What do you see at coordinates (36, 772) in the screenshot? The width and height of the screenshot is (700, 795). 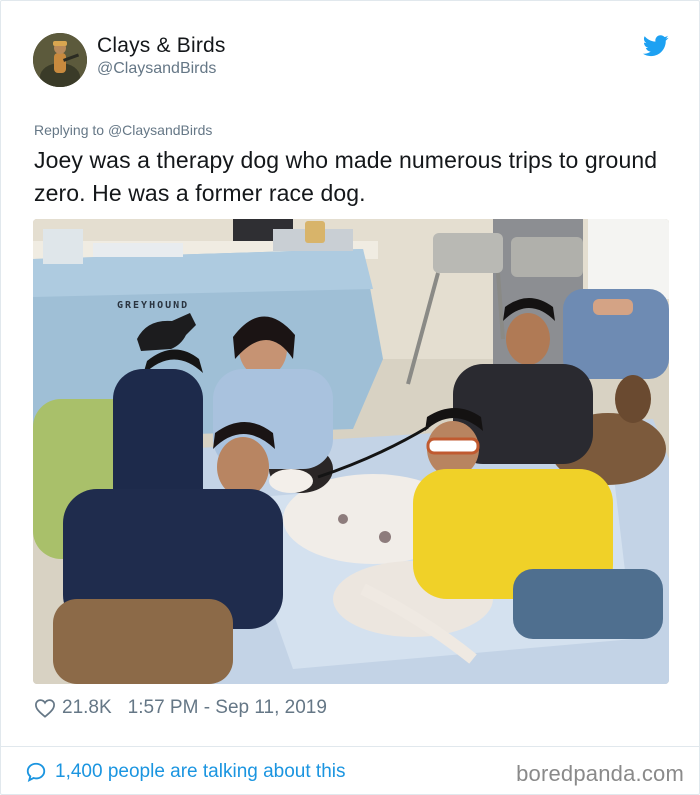 I see `speech-bubble-icon` at bounding box center [36, 772].